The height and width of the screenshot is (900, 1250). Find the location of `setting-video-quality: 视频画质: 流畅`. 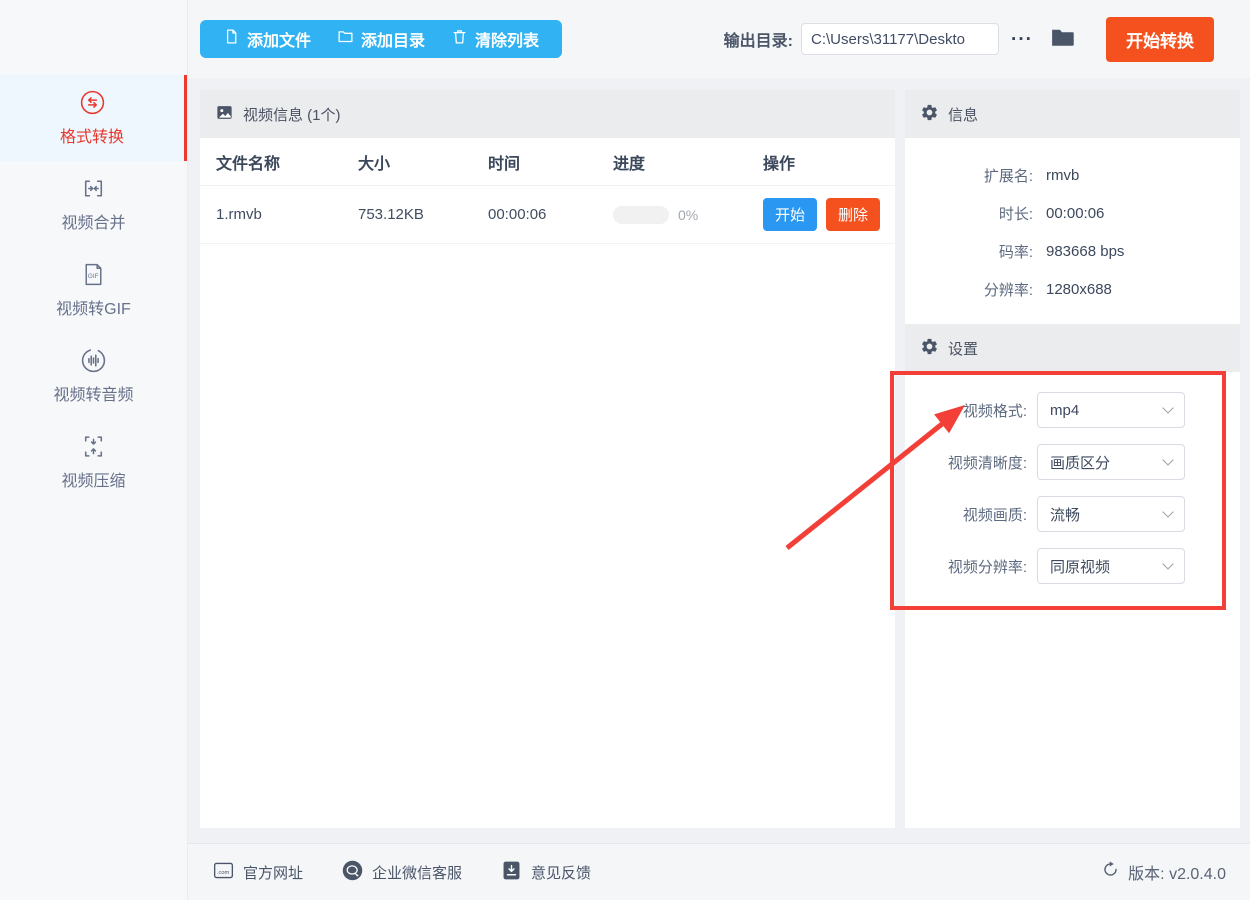

setting-video-quality: 视频画质: 流畅 is located at coordinates (1072, 514).